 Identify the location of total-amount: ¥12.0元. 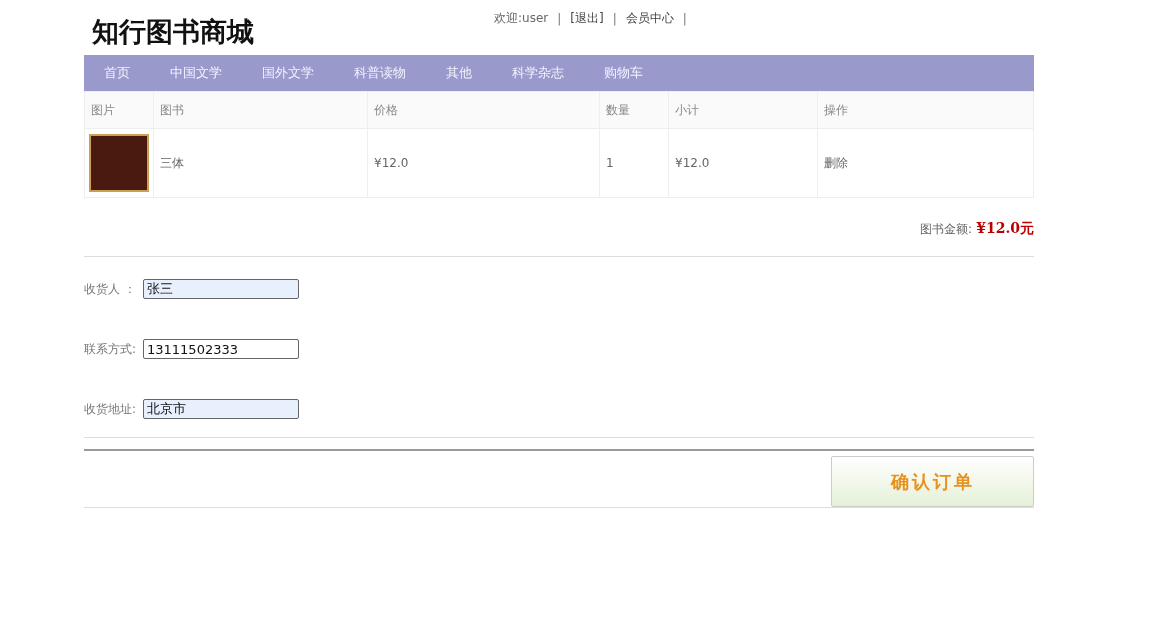
(1005, 229).